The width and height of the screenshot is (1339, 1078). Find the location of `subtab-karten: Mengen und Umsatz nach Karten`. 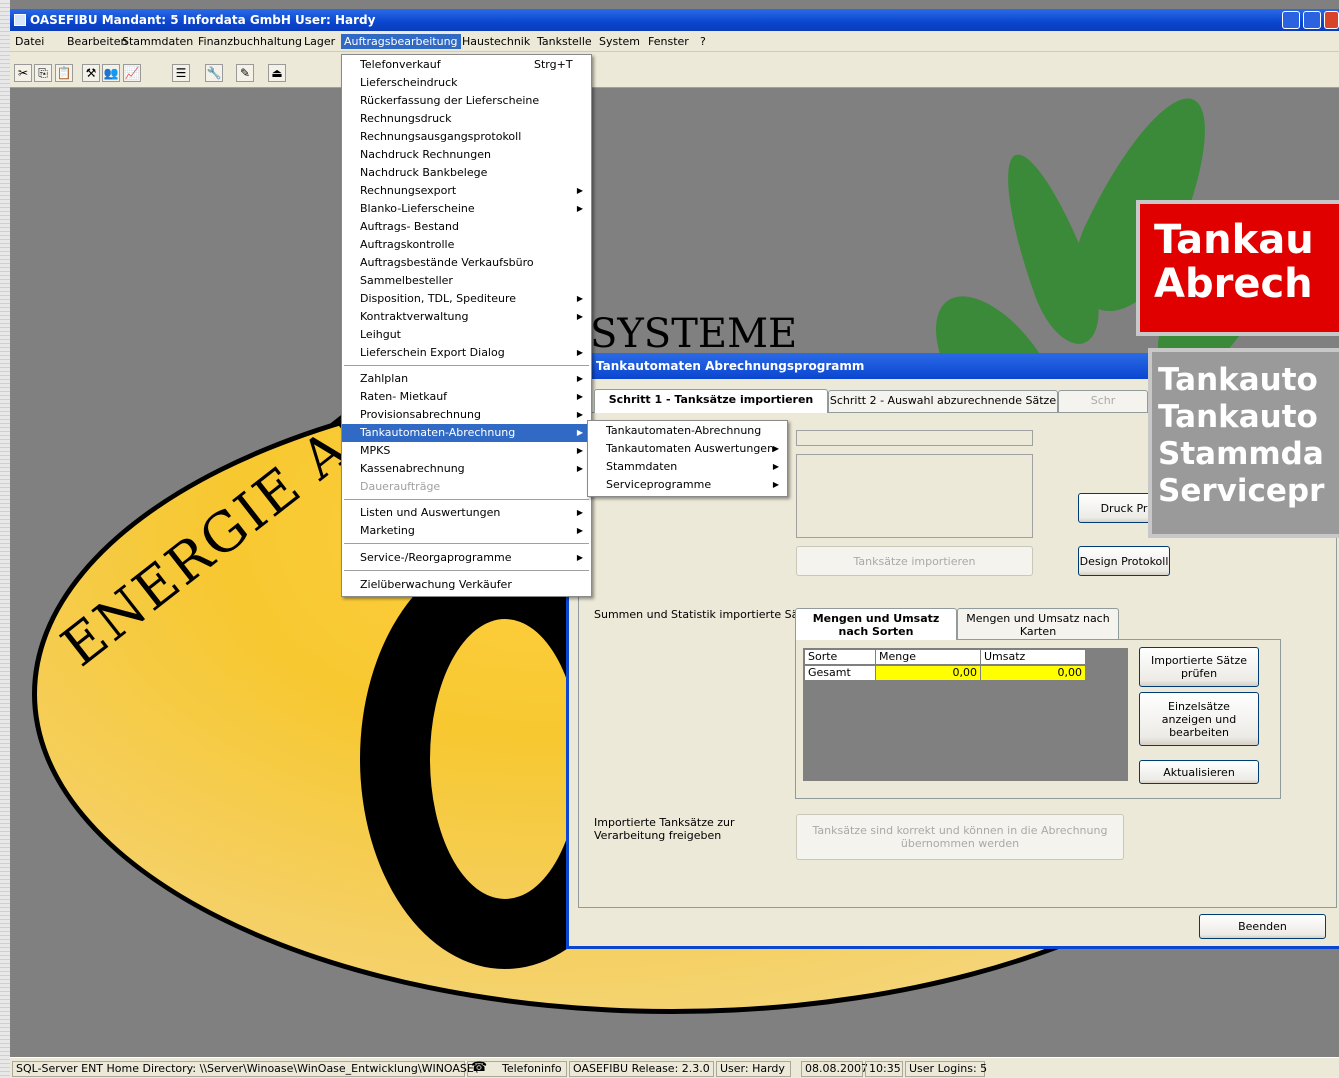

subtab-karten: Mengen und Umsatz nach Karten is located at coordinates (1038, 624).